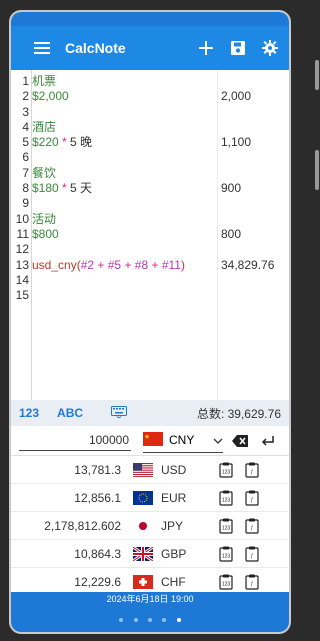 Image resolution: width=320 pixels, height=641 pixels. What do you see at coordinates (124, 81) in the screenshot?
I see `expression-line: 机票` at bounding box center [124, 81].